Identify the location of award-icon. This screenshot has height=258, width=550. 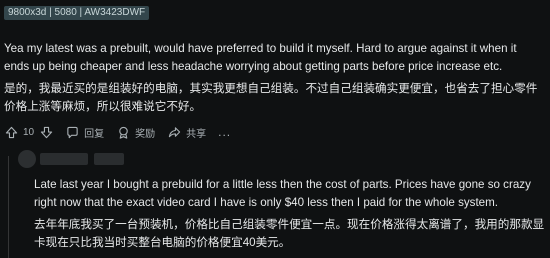
(123, 132).